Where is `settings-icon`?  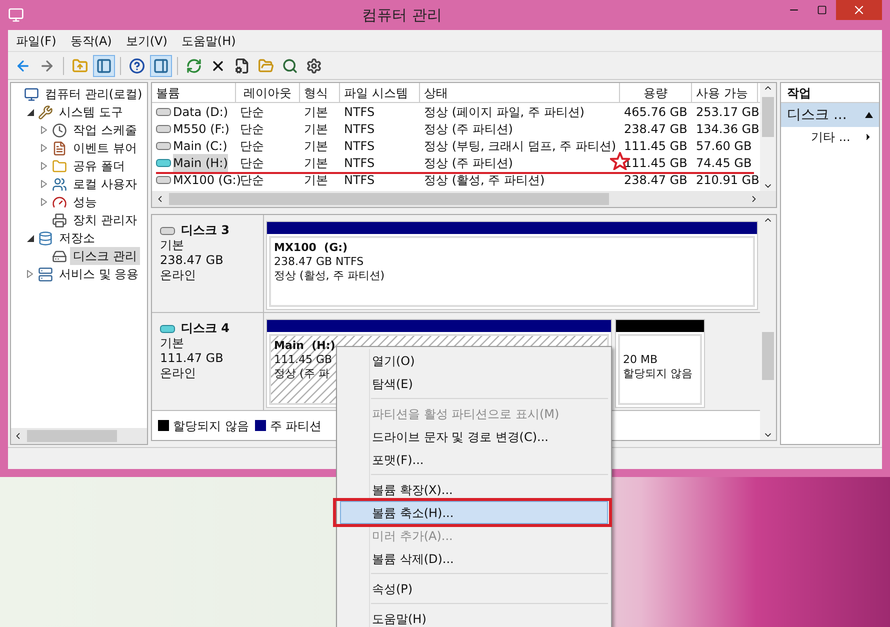 settings-icon is located at coordinates (314, 66).